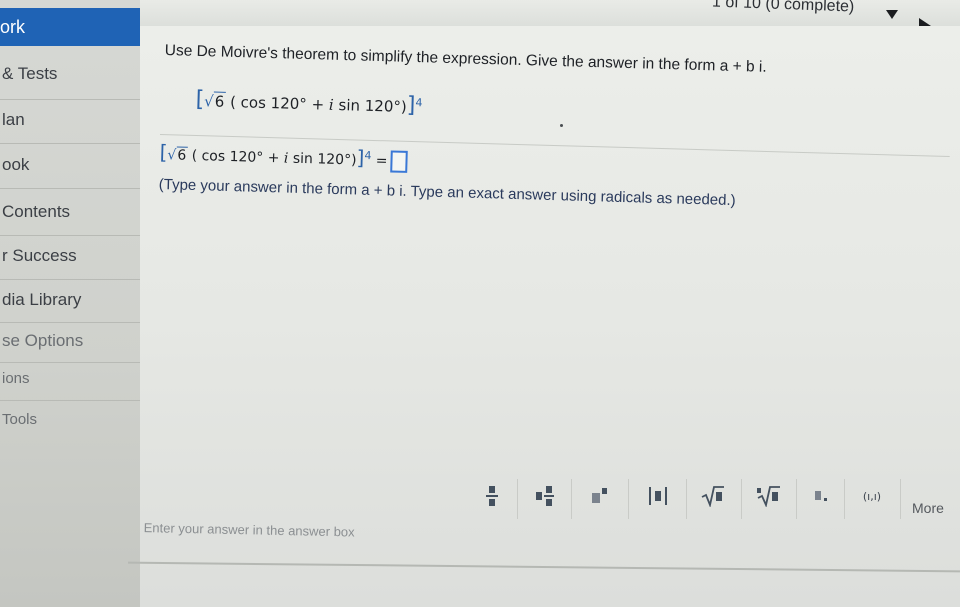 This screenshot has width=960, height=607. I want to click on sidebar-item-label: ions, so click(16, 378).